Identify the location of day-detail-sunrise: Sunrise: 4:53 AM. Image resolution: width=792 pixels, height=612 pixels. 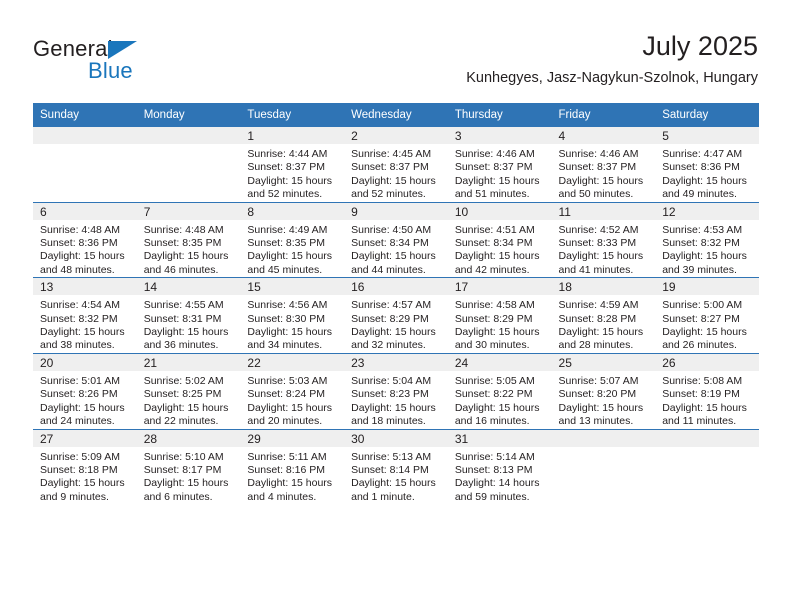
(702, 229).